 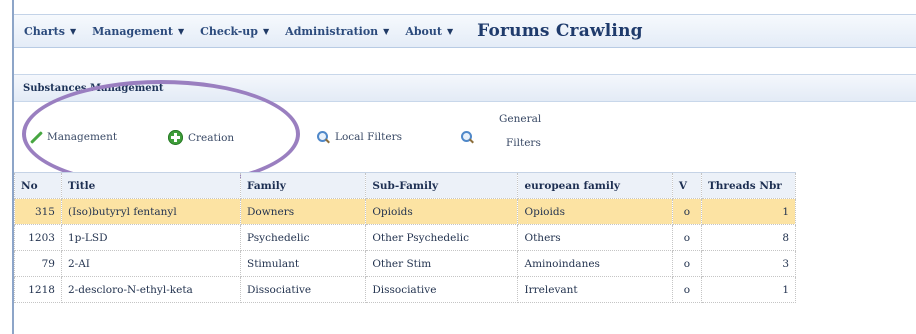 What do you see at coordinates (595, 289) in the screenshot?
I see `cell-european-family: Irrelevant` at bounding box center [595, 289].